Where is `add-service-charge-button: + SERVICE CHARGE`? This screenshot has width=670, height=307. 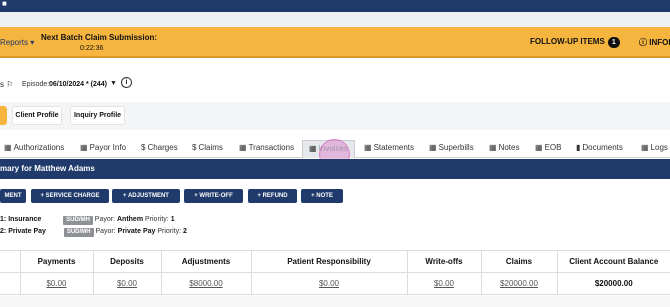 add-service-charge-button: + SERVICE CHARGE is located at coordinates (70, 196).